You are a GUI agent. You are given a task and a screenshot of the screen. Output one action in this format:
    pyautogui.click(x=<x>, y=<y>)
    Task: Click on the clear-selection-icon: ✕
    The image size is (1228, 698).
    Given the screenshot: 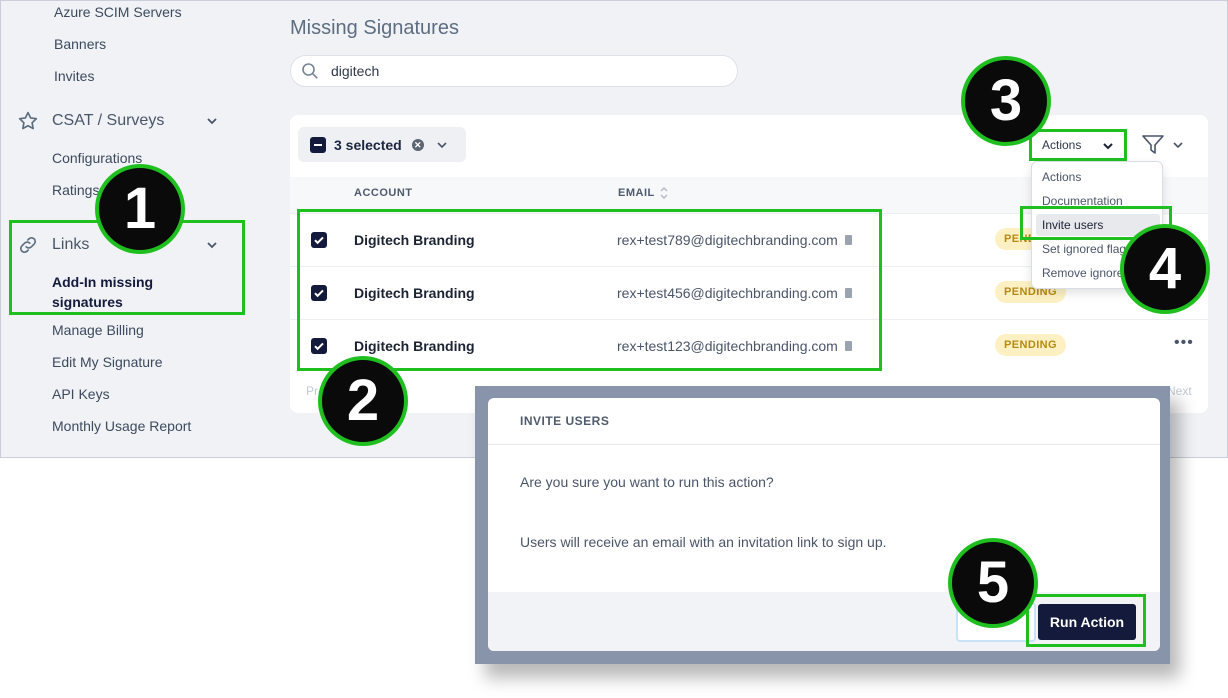 What is the action you would take?
    pyautogui.click(x=417, y=144)
    